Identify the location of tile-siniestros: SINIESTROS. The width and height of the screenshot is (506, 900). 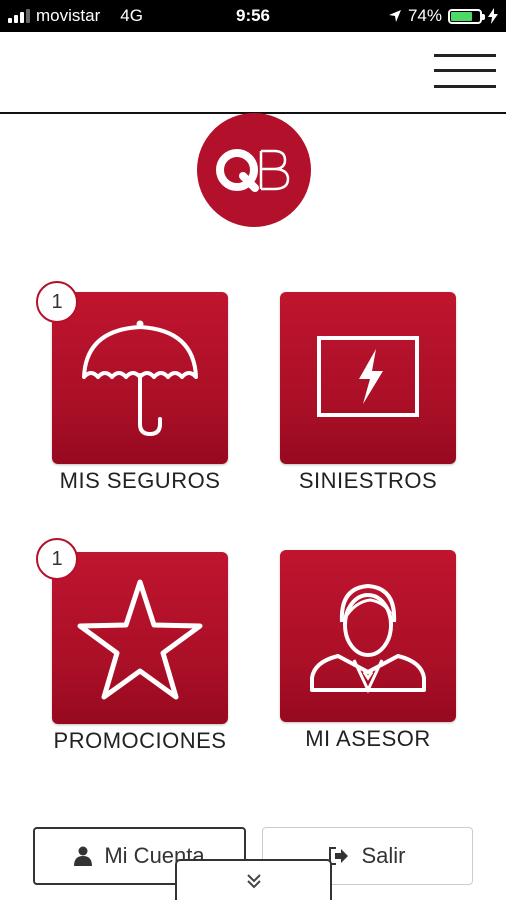
(368, 392).